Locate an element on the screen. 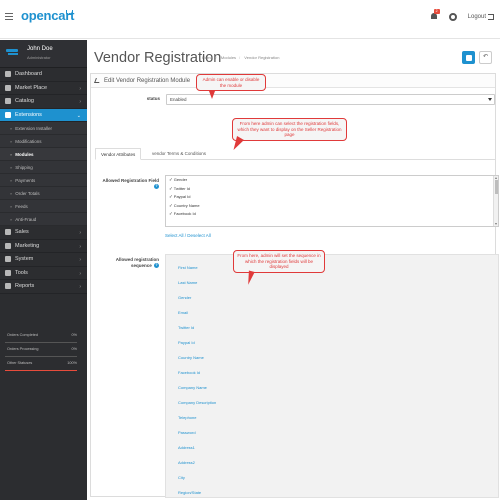 This screenshot has width=500, height=500. sidebar-subitem-modifications: » Modifications is located at coordinates (43, 141).